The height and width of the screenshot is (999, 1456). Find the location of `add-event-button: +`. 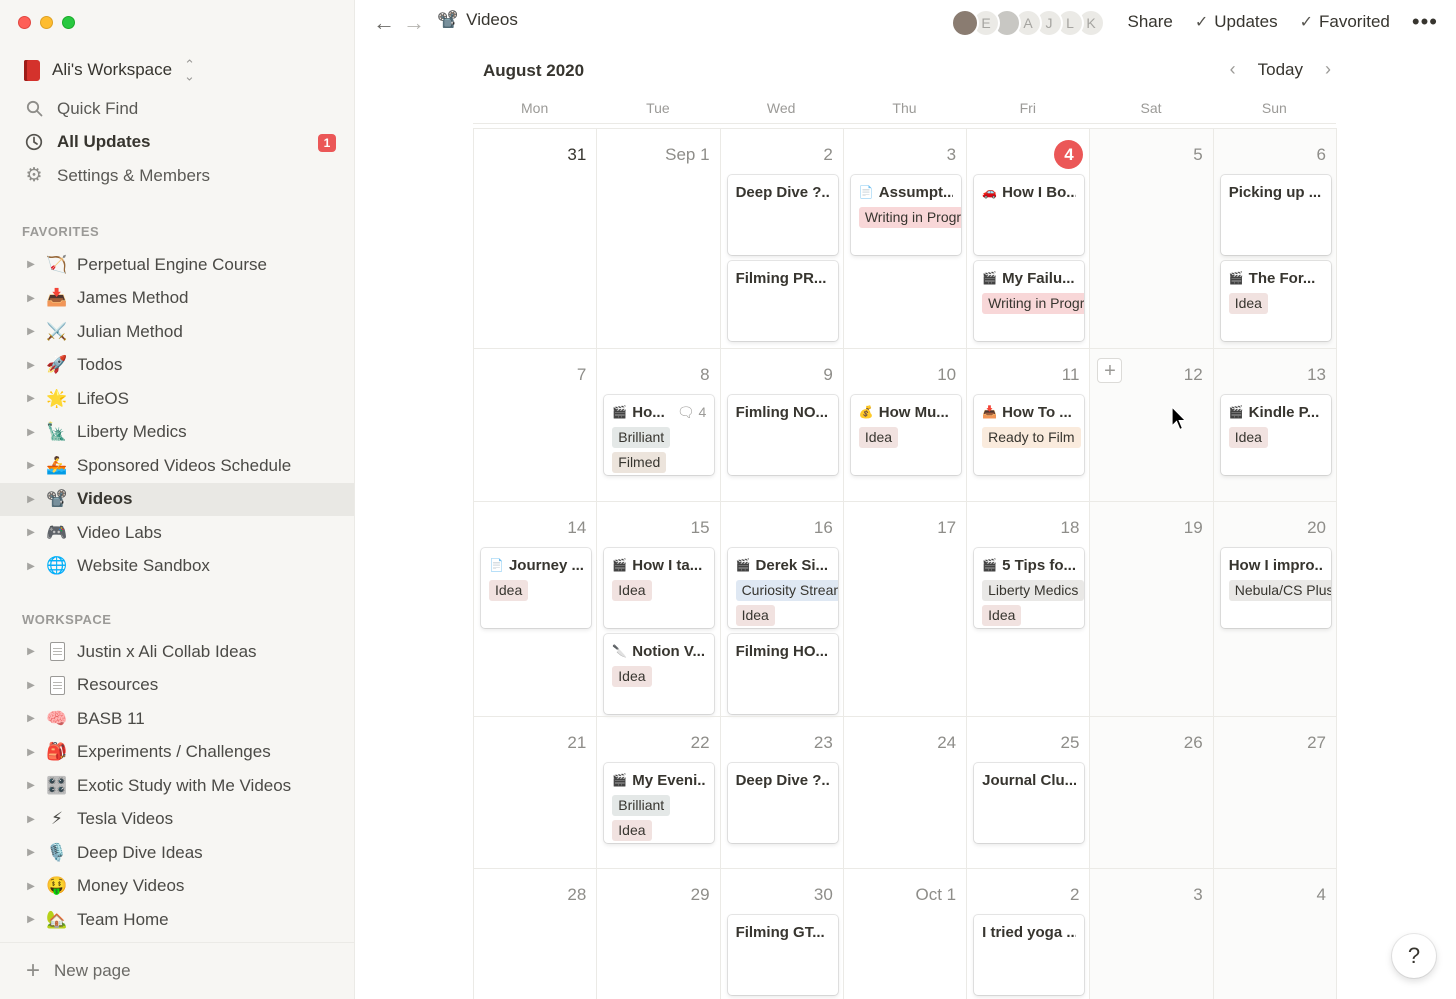

add-event-button: + is located at coordinates (1110, 370).